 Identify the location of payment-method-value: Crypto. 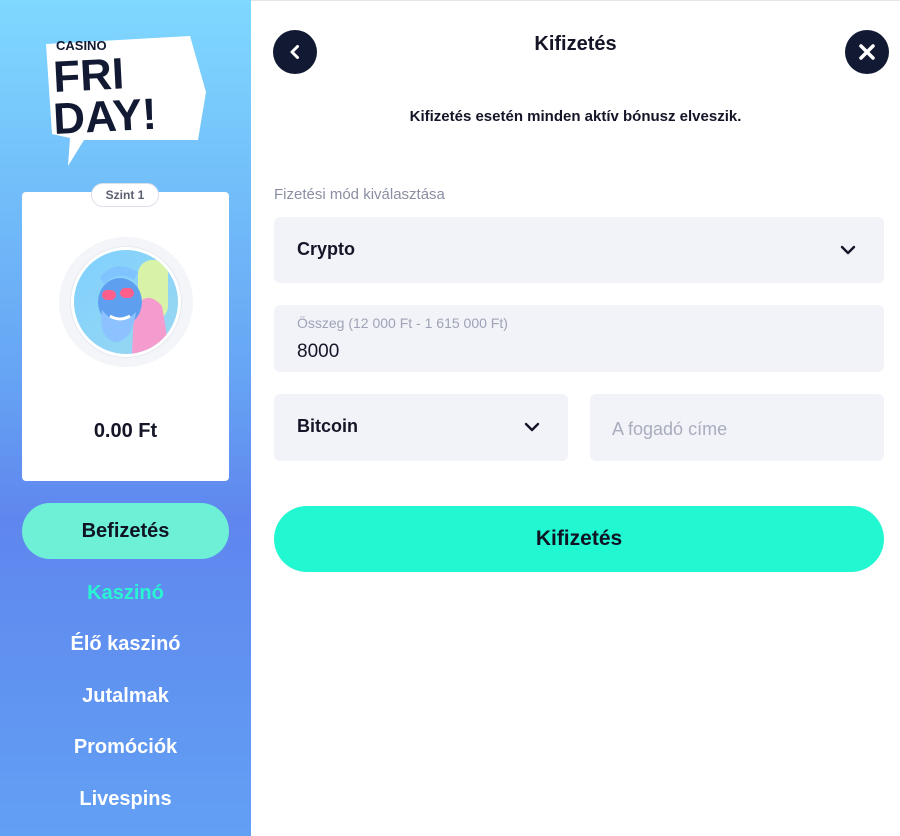
(326, 249).